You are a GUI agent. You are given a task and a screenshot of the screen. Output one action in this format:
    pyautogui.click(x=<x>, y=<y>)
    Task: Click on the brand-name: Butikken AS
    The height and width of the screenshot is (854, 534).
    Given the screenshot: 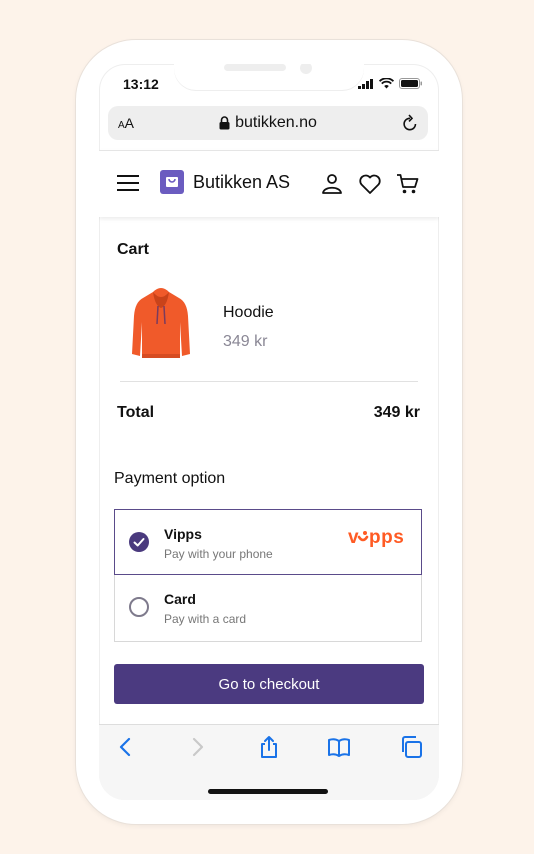 What is the action you would take?
    pyautogui.click(x=241, y=182)
    